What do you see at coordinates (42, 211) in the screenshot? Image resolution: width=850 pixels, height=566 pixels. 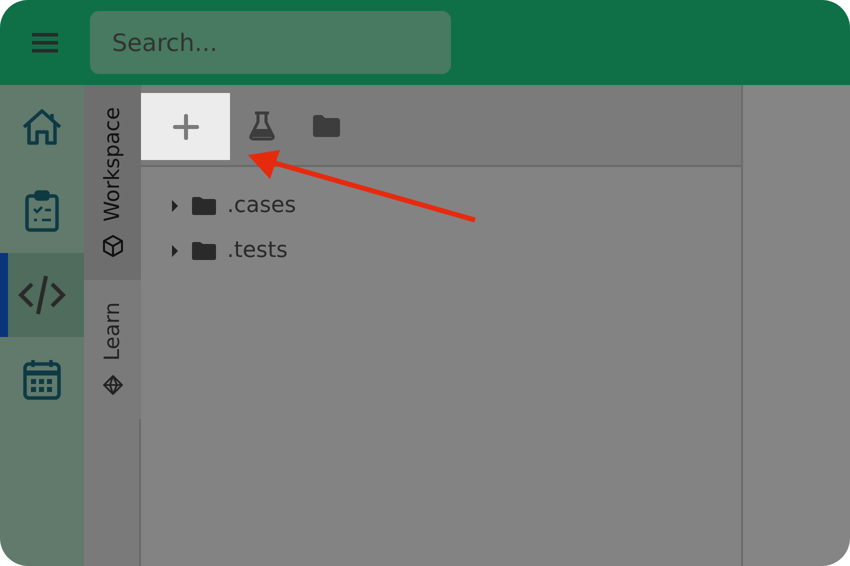 I see `clipboard-icon` at bounding box center [42, 211].